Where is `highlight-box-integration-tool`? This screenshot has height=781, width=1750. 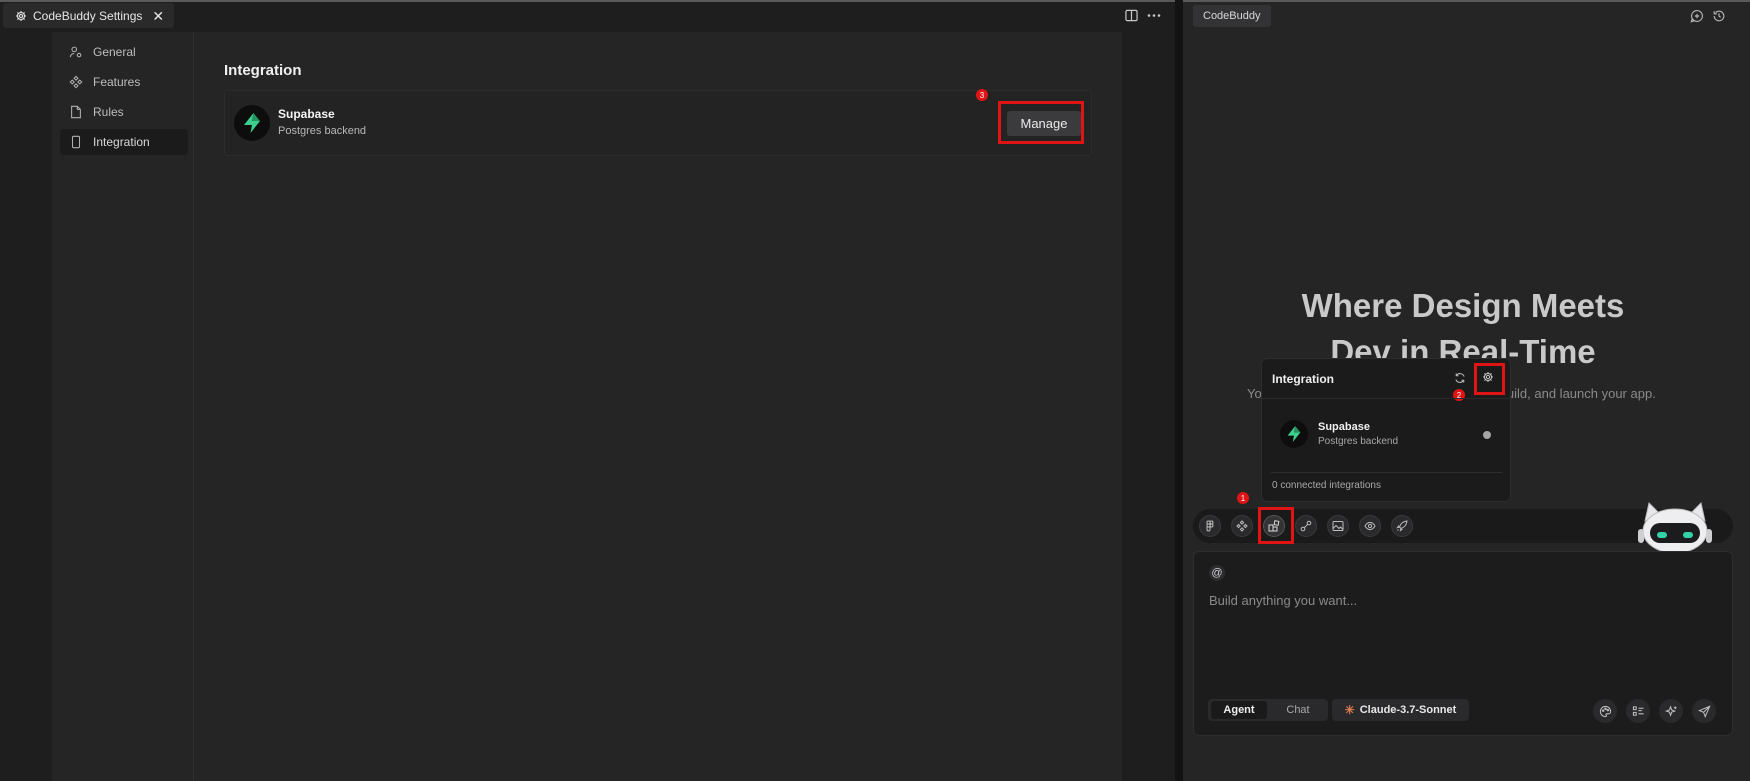 highlight-box-integration-tool is located at coordinates (1276, 525).